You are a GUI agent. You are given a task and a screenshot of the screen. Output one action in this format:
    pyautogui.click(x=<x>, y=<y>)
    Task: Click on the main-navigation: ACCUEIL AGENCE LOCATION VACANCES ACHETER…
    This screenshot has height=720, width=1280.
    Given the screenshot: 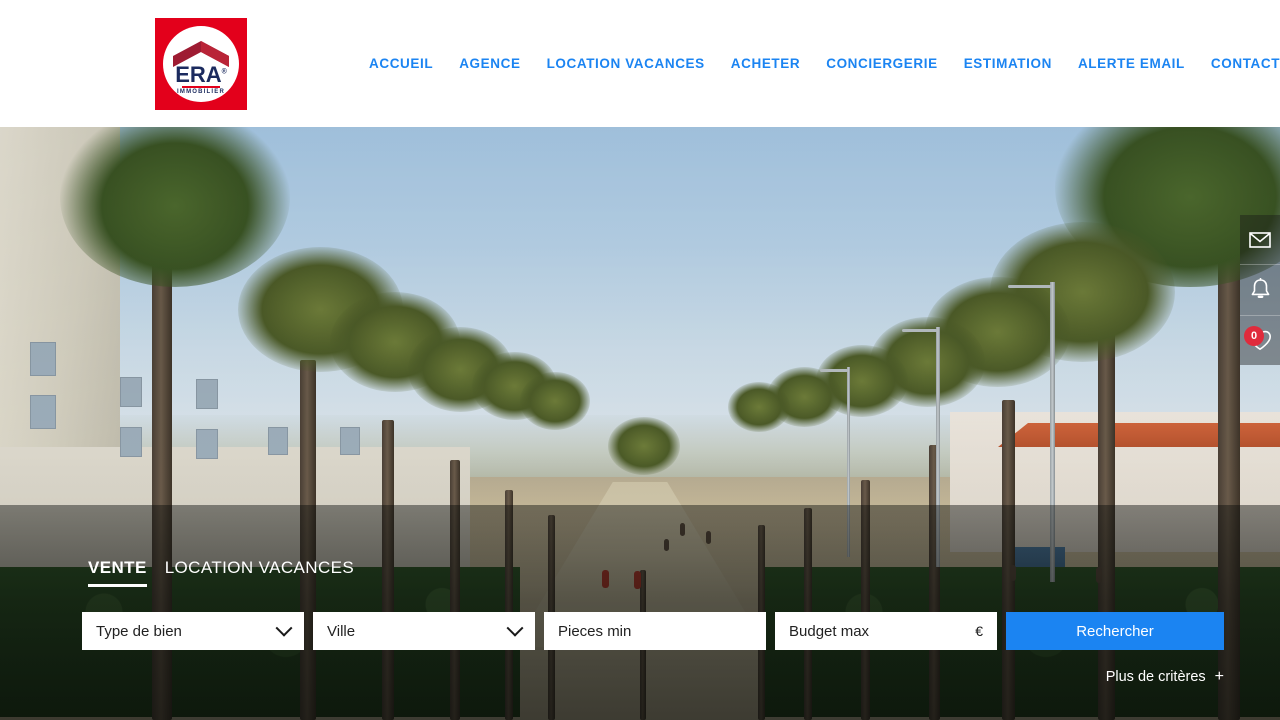 What is the action you would take?
    pyautogui.click(x=818, y=63)
    